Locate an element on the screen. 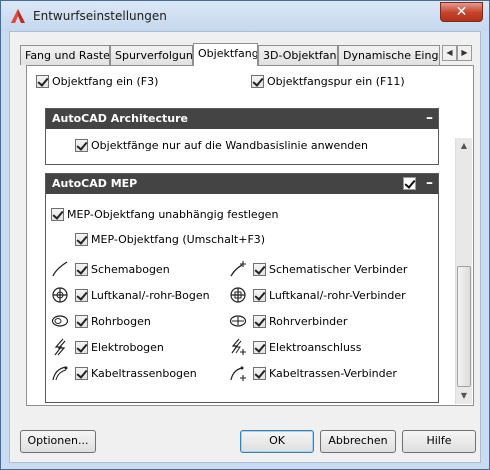  mep-enable-checkbox is located at coordinates (409, 183).